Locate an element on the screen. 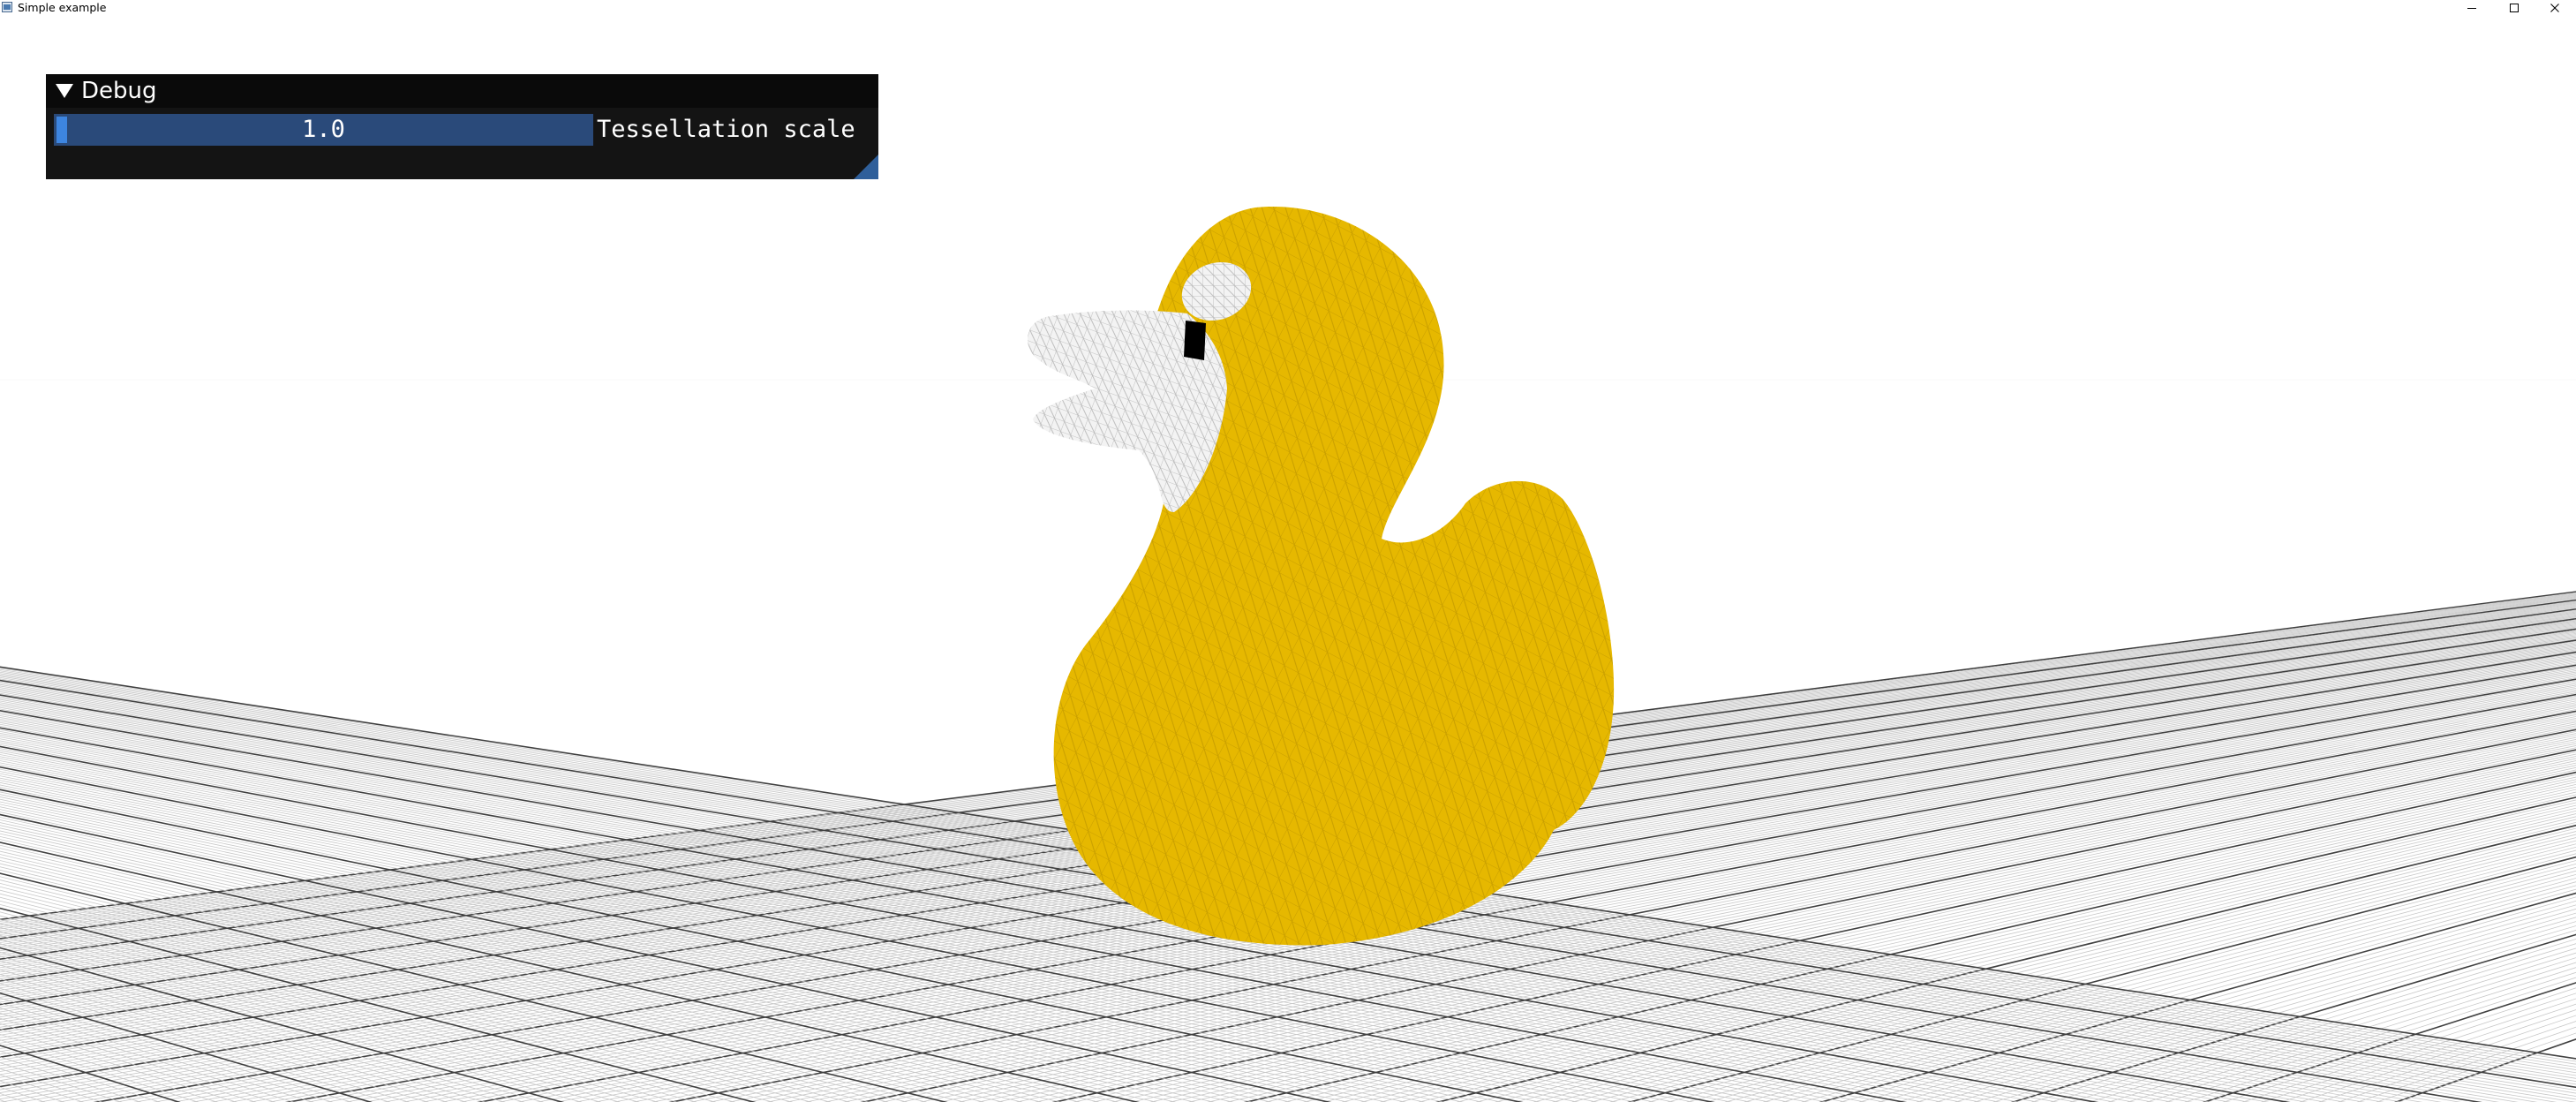 Image resolution: width=2576 pixels, height=1102 pixels. debug-window-titlebar: Debug is located at coordinates (462, 91).